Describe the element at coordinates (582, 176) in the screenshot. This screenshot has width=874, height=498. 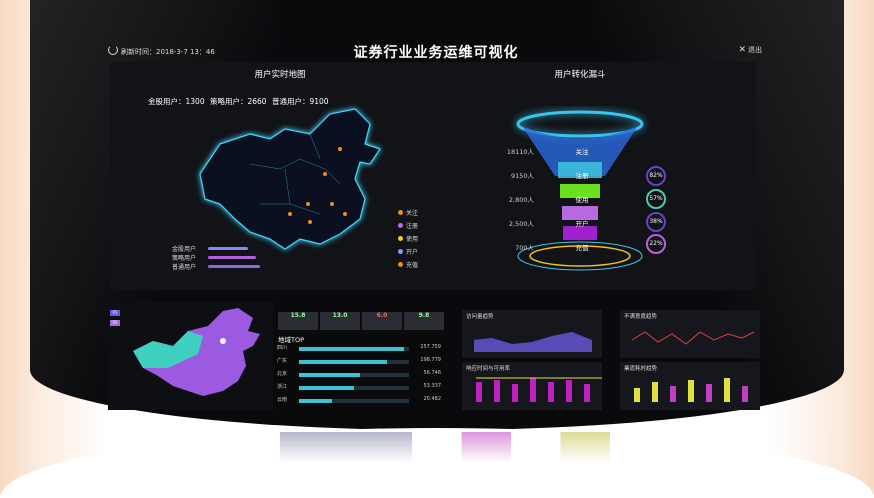
I see `funnel-stage: 注册` at that location.